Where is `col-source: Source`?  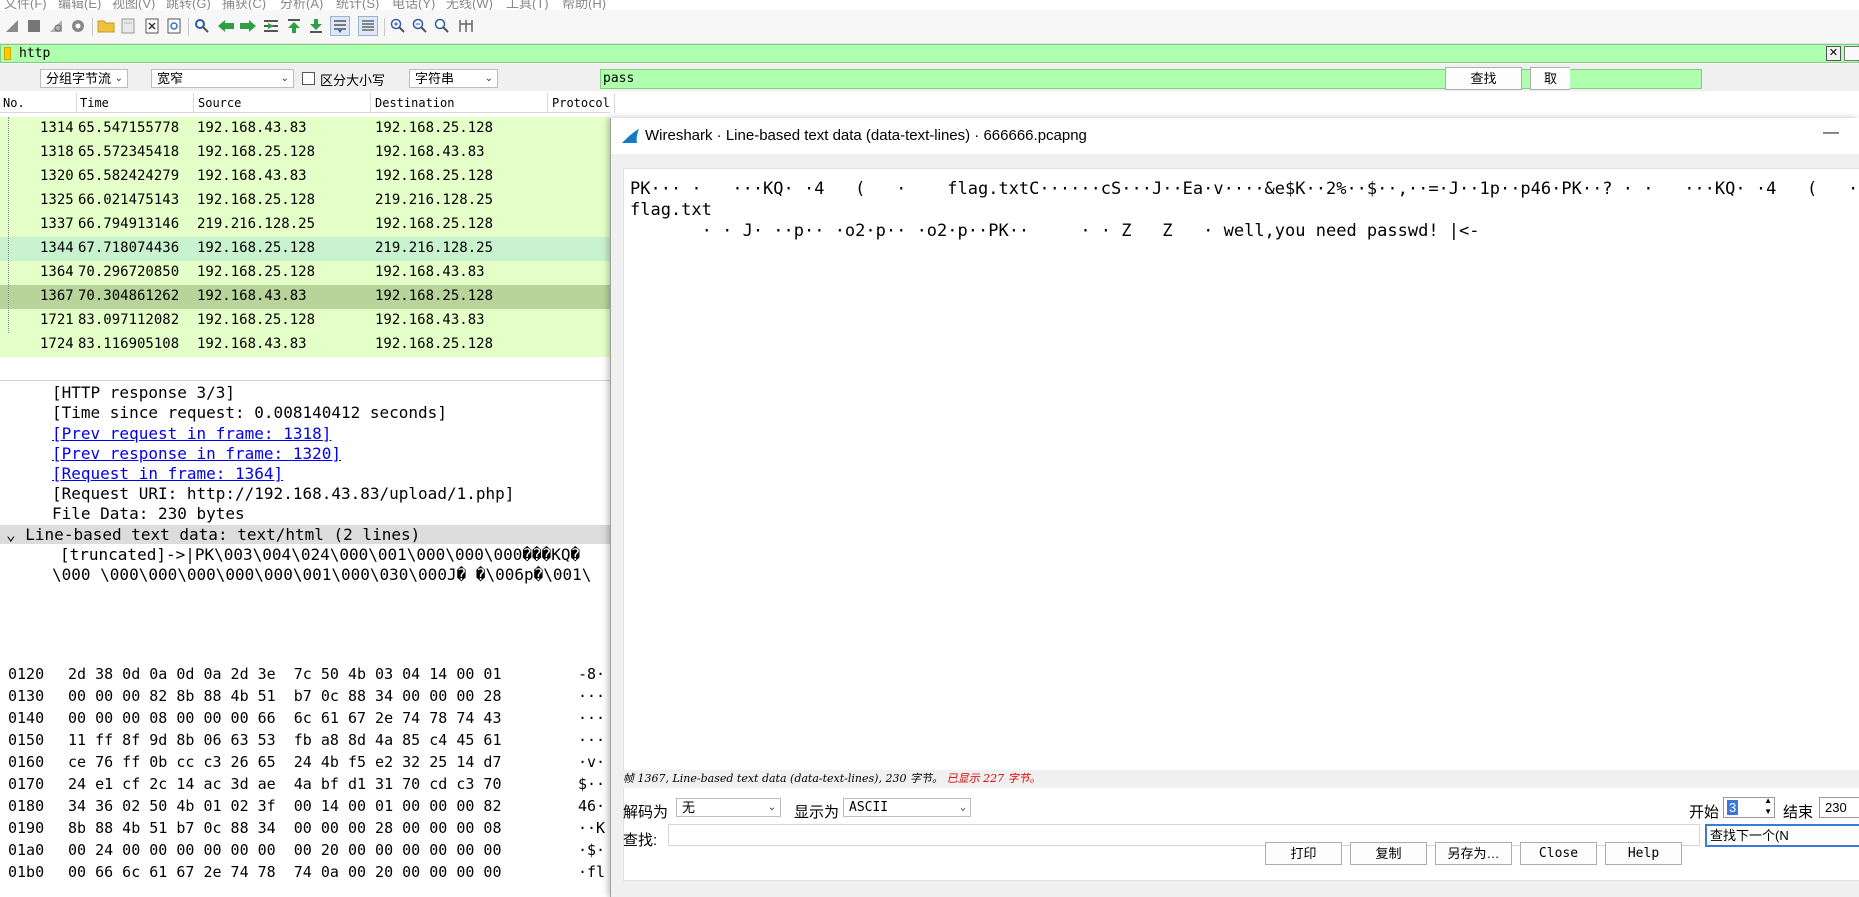
col-source: Source is located at coordinates (219, 103).